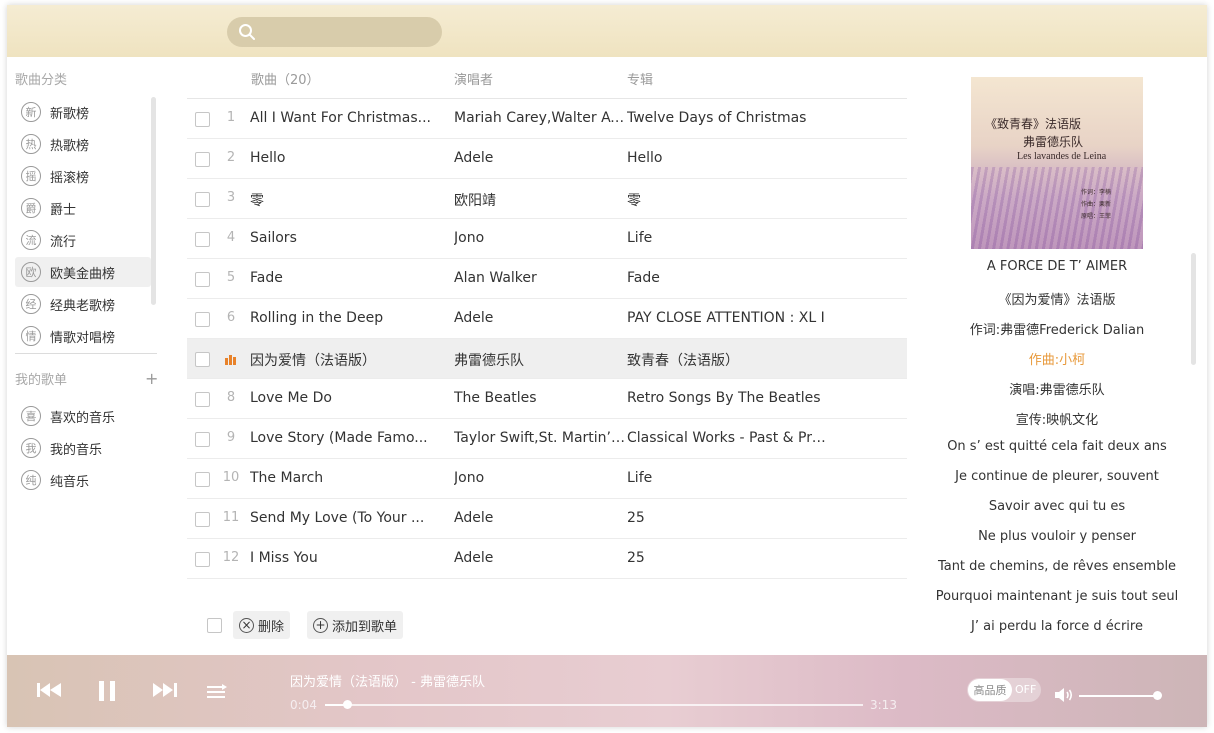  I want to click on lyric-line: 演唱:弗雷德乐队, so click(1057, 390).